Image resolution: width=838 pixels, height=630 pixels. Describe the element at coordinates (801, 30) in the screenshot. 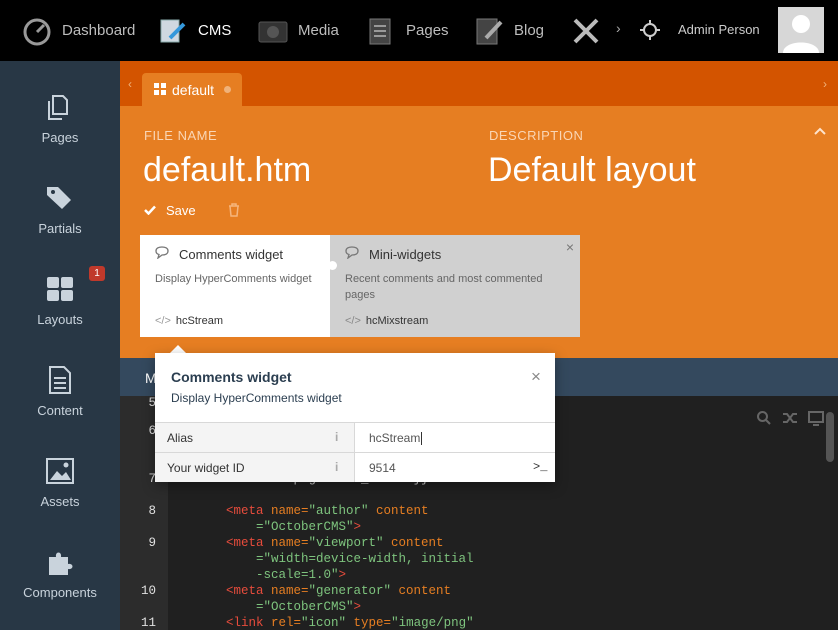

I see `avatar` at that location.